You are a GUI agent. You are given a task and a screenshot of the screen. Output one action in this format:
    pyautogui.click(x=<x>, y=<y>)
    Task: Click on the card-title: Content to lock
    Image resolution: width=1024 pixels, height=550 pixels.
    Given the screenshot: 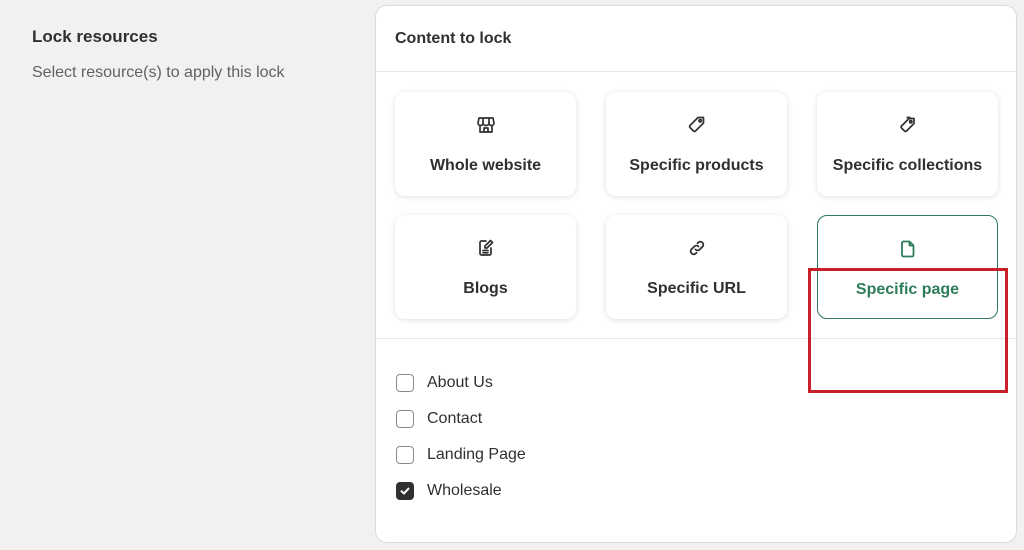 What is the action you would take?
    pyautogui.click(x=453, y=38)
    